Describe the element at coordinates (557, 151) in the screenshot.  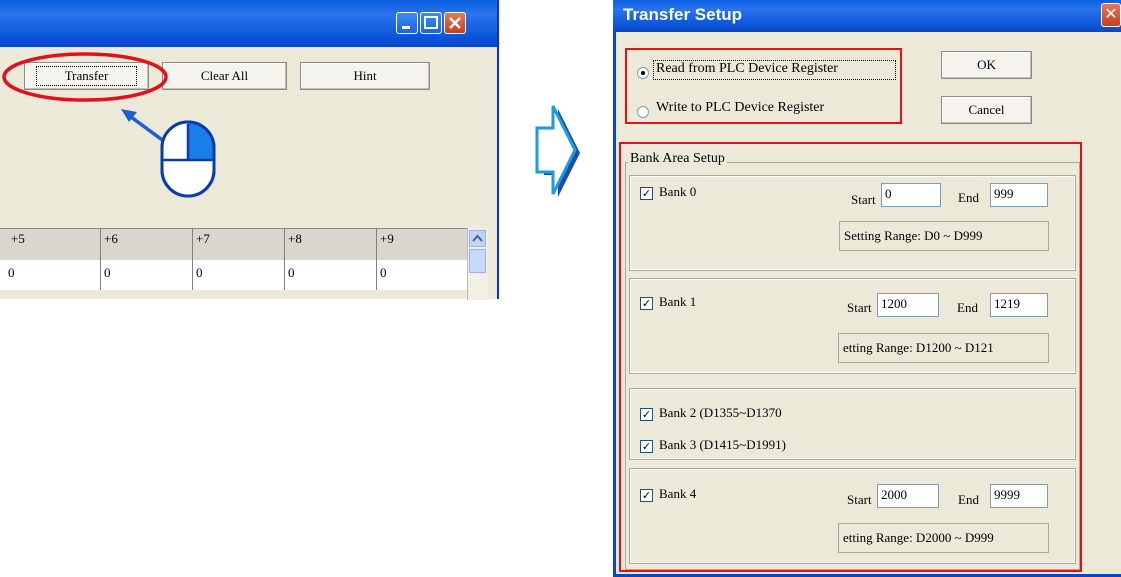
I see `right-arrow-icon` at that location.